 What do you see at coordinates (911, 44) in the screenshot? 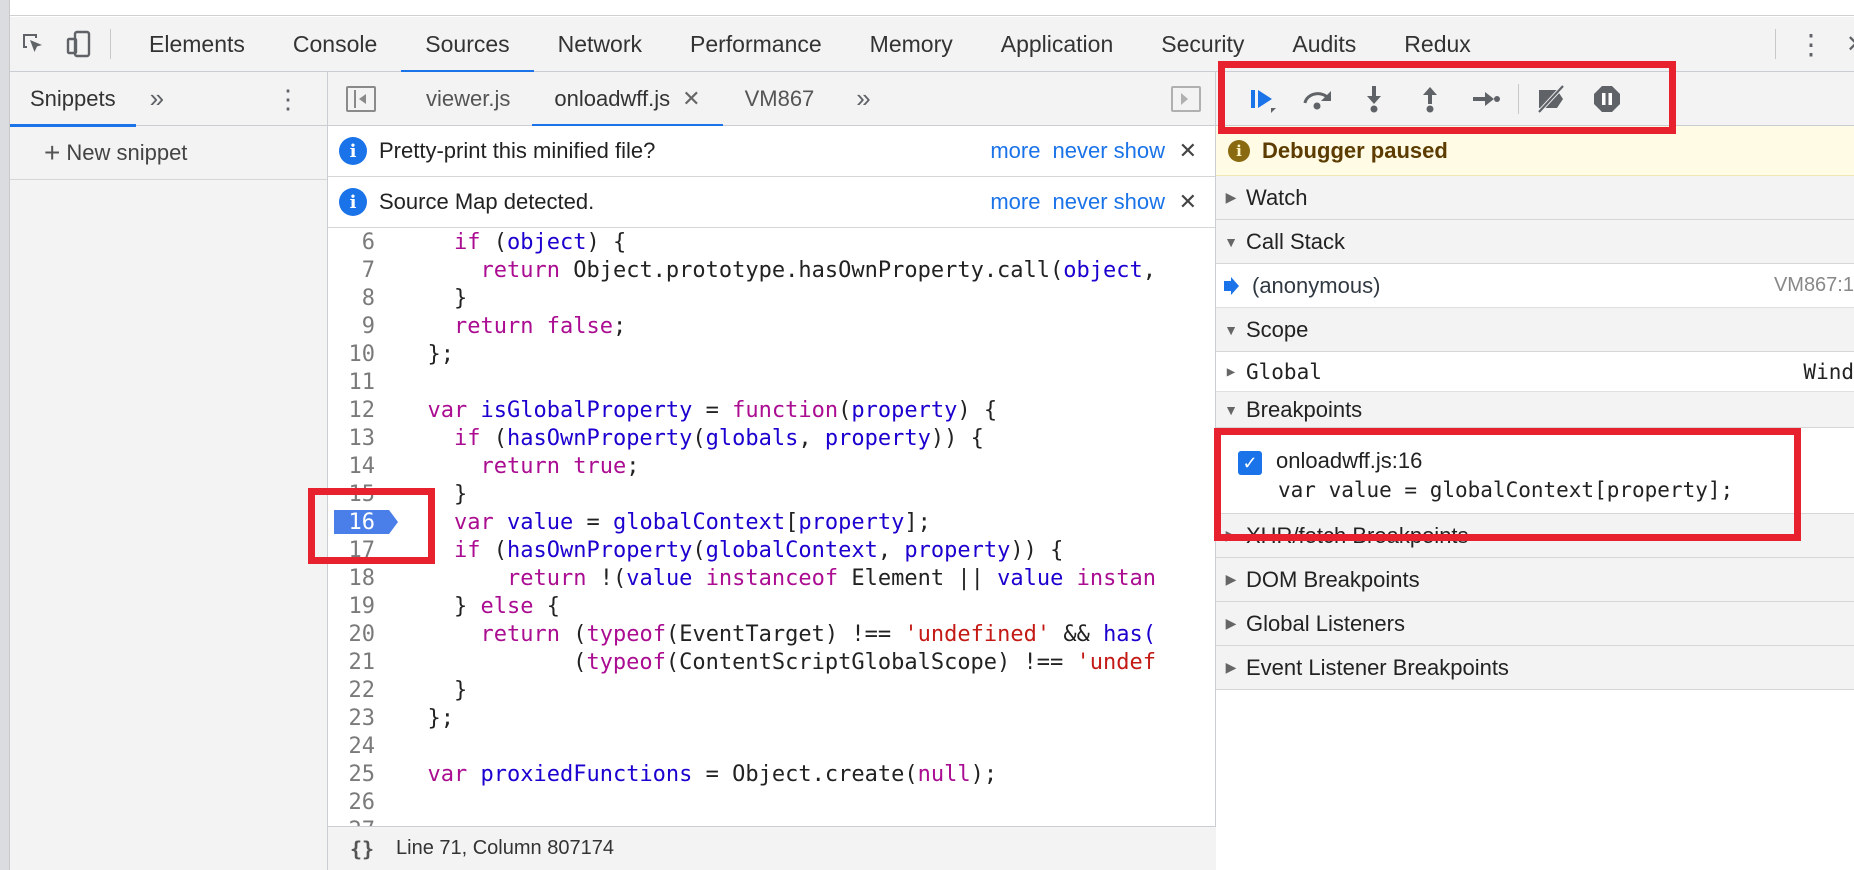
I see `tab-memory: Memory` at bounding box center [911, 44].